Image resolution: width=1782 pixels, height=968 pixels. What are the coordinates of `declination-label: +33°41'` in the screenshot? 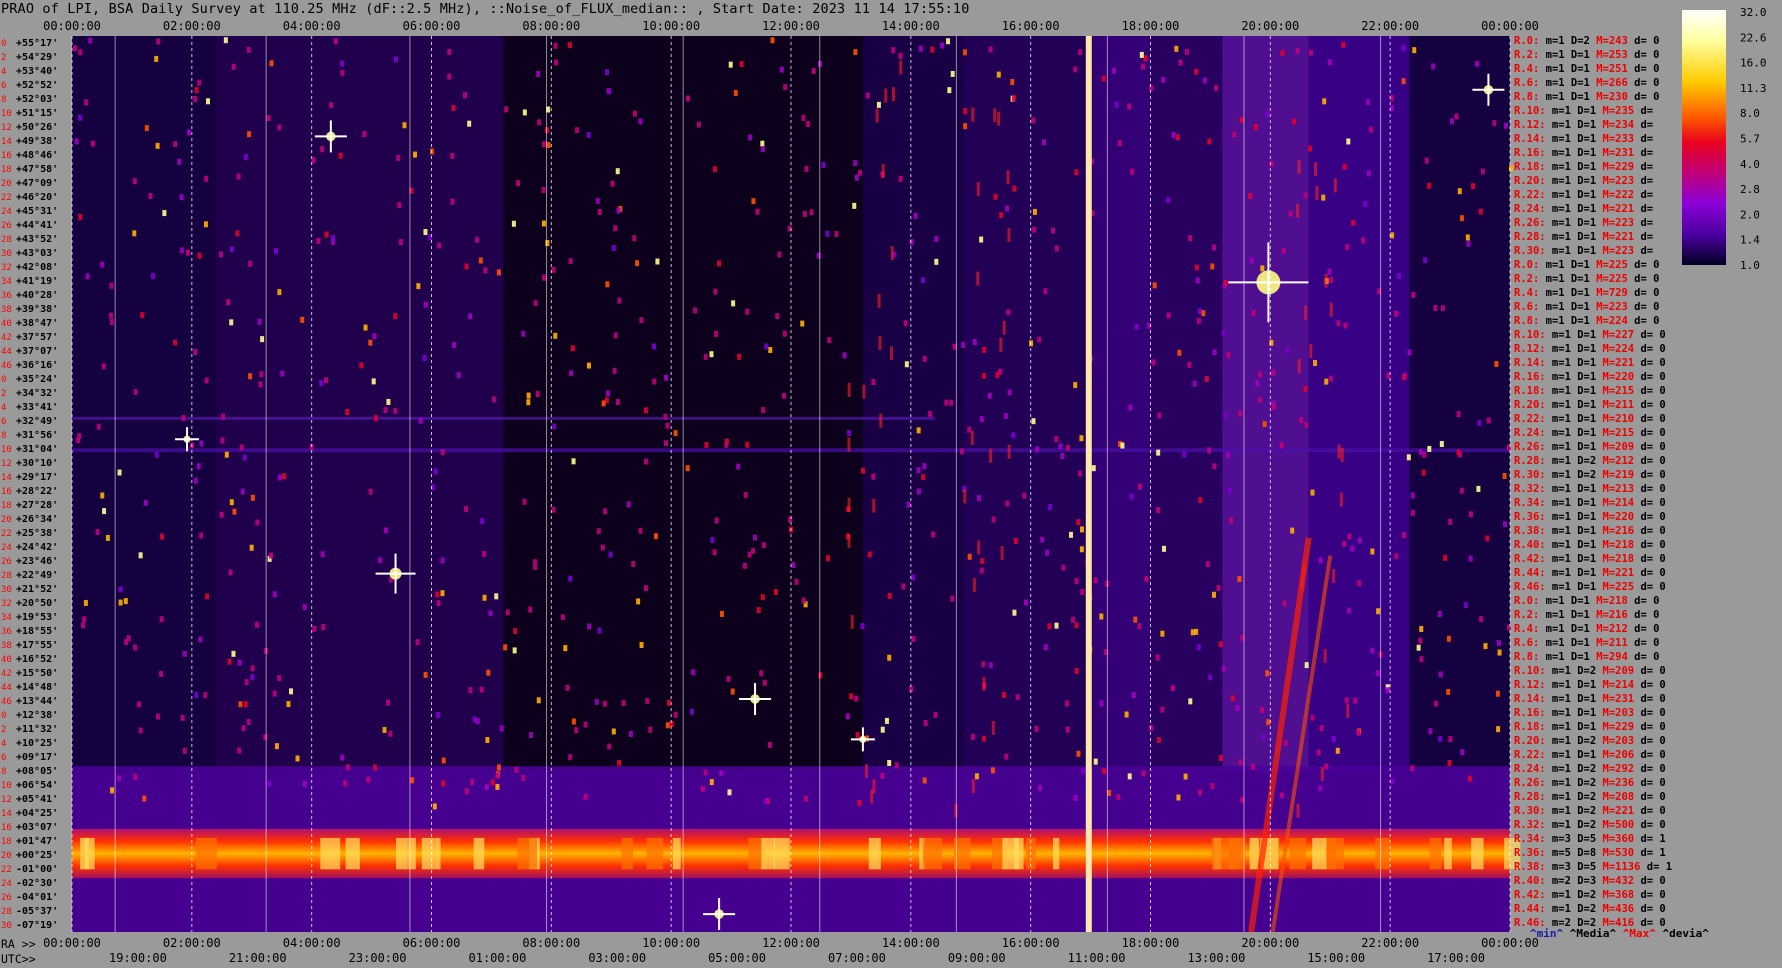 It's located at (37, 407).